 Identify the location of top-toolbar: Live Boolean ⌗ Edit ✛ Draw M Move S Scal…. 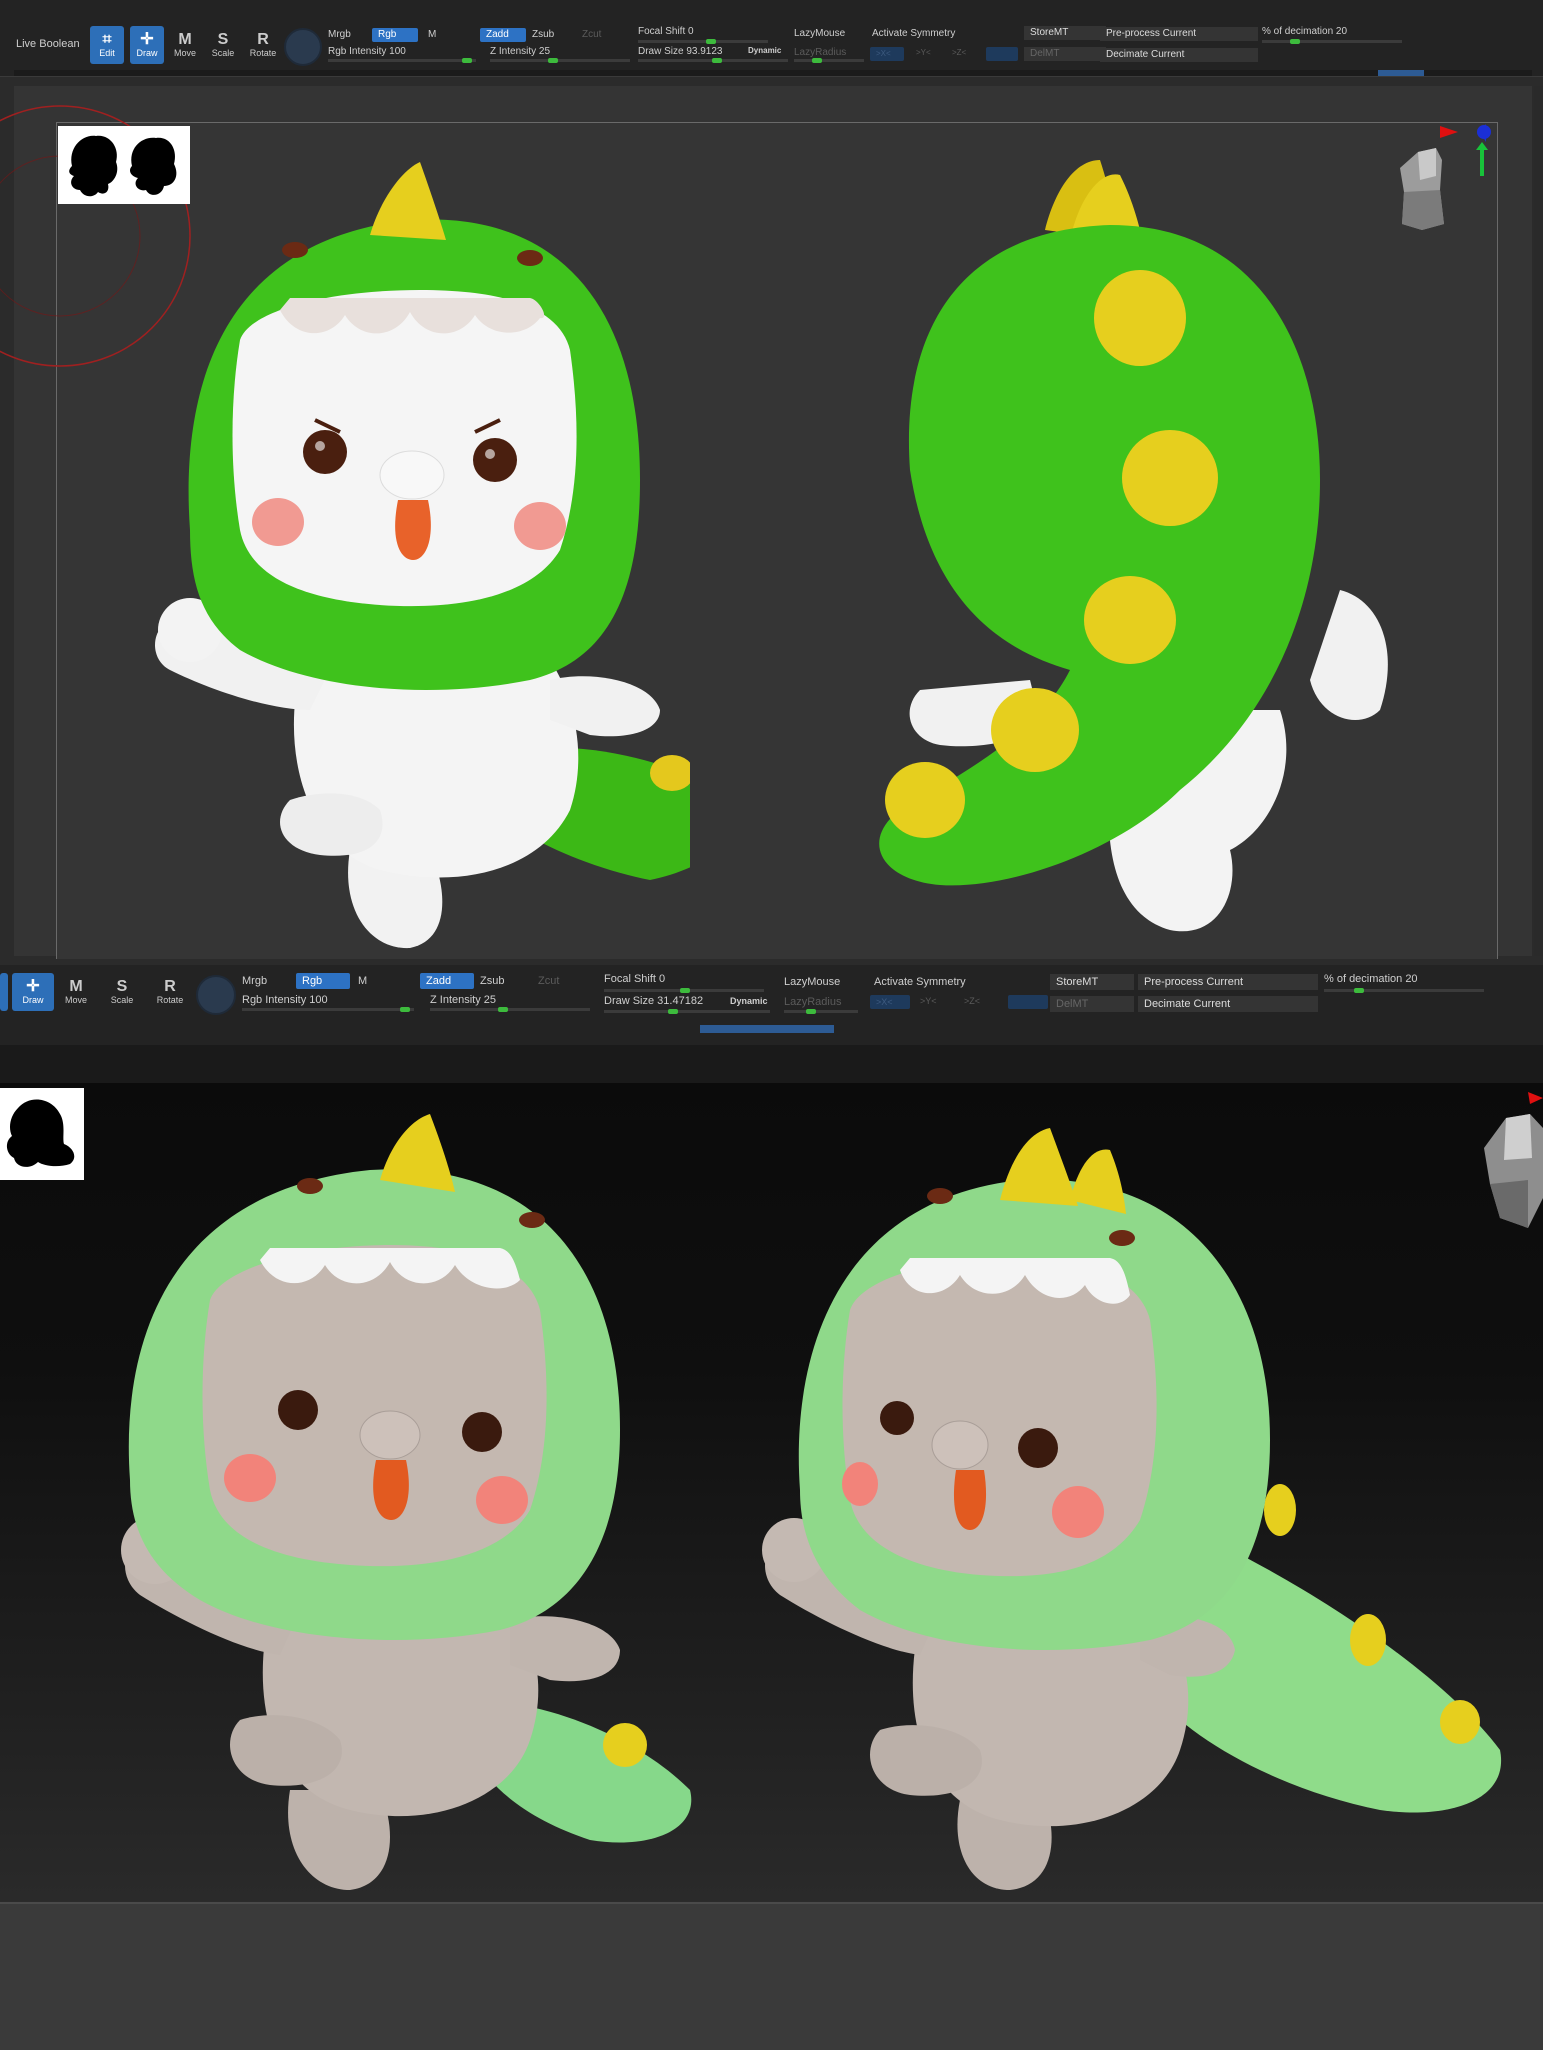
(771, 38).